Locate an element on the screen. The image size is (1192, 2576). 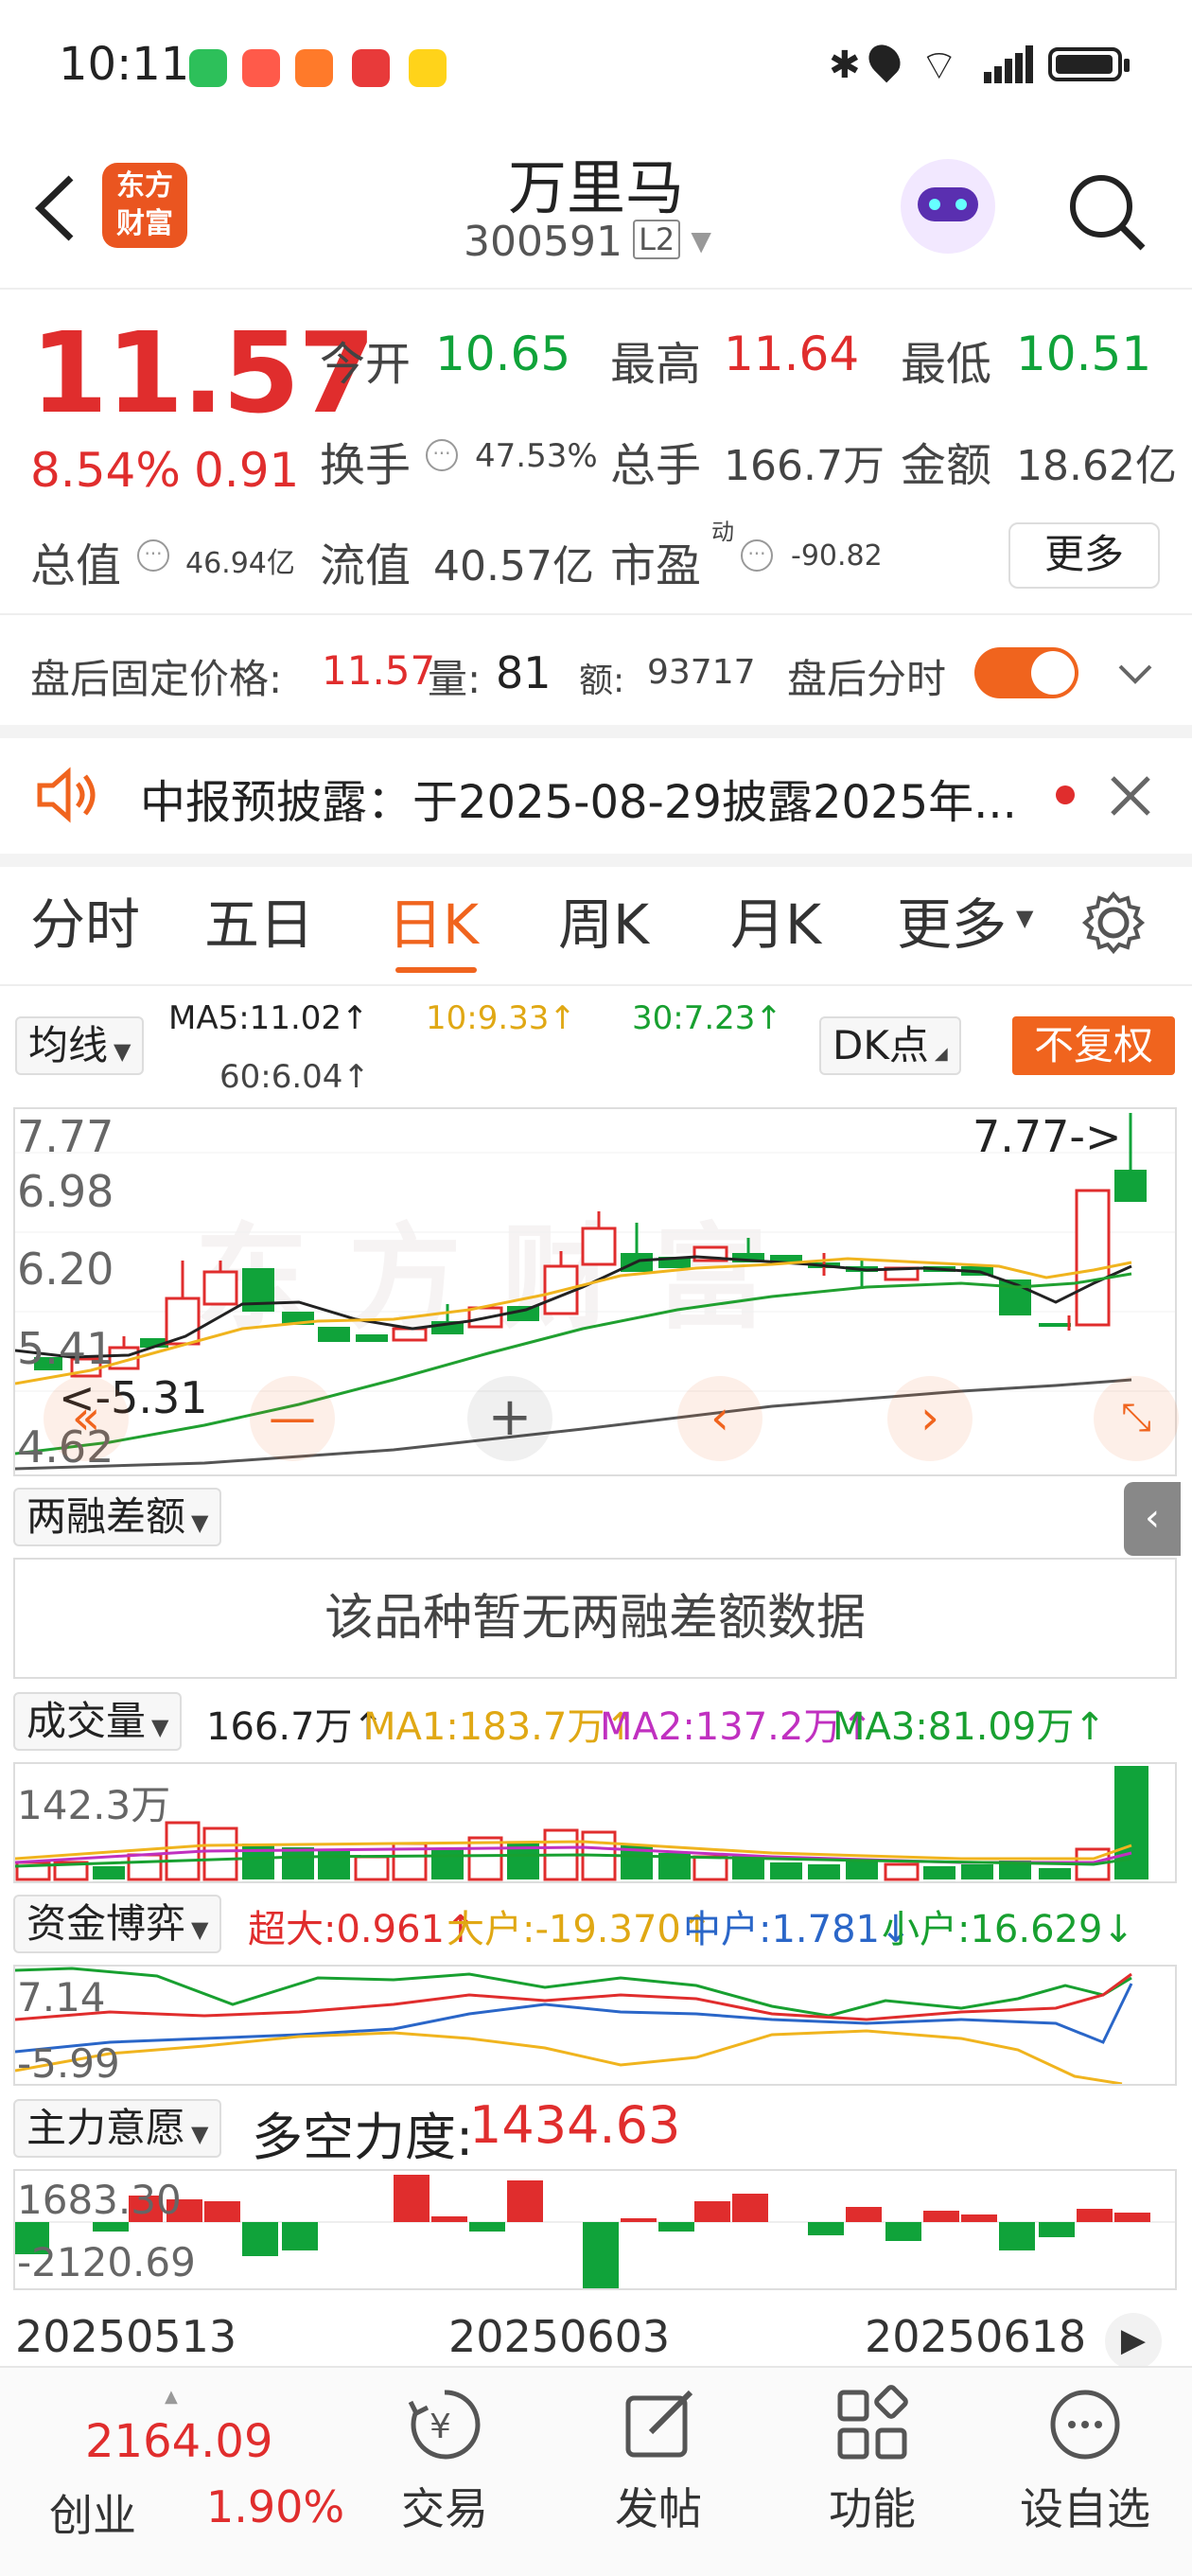
y-label-1: 7.77 is located at coordinates (65, 1136).